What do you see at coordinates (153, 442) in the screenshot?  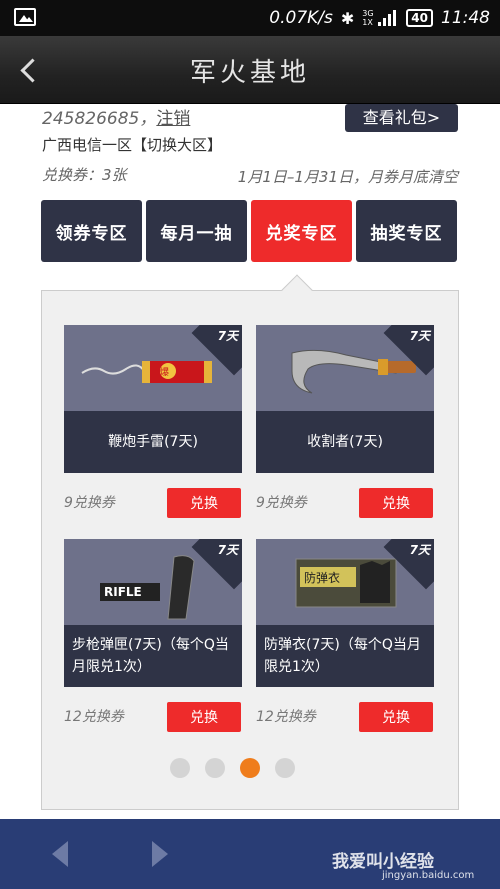 I see `item-name: 鞭炮手雷(7天)` at bounding box center [153, 442].